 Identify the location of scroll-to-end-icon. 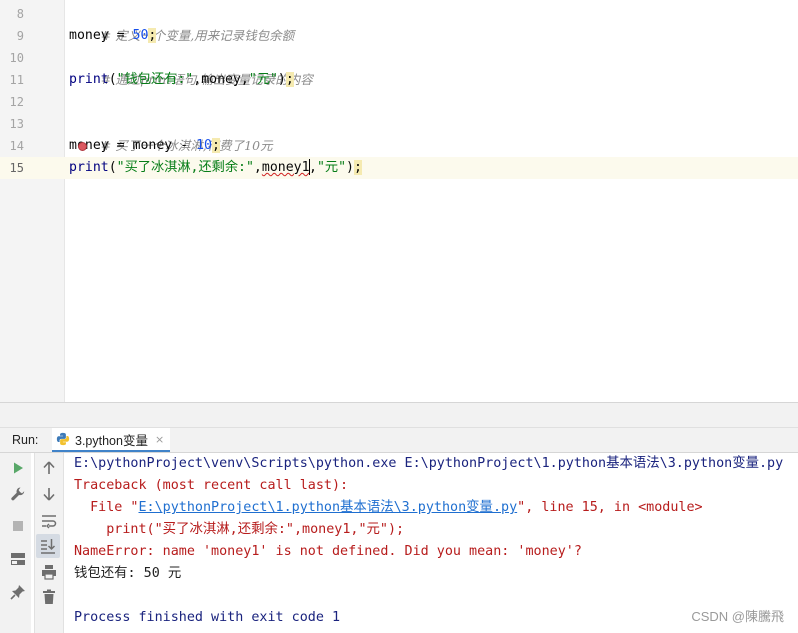
(48, 546).